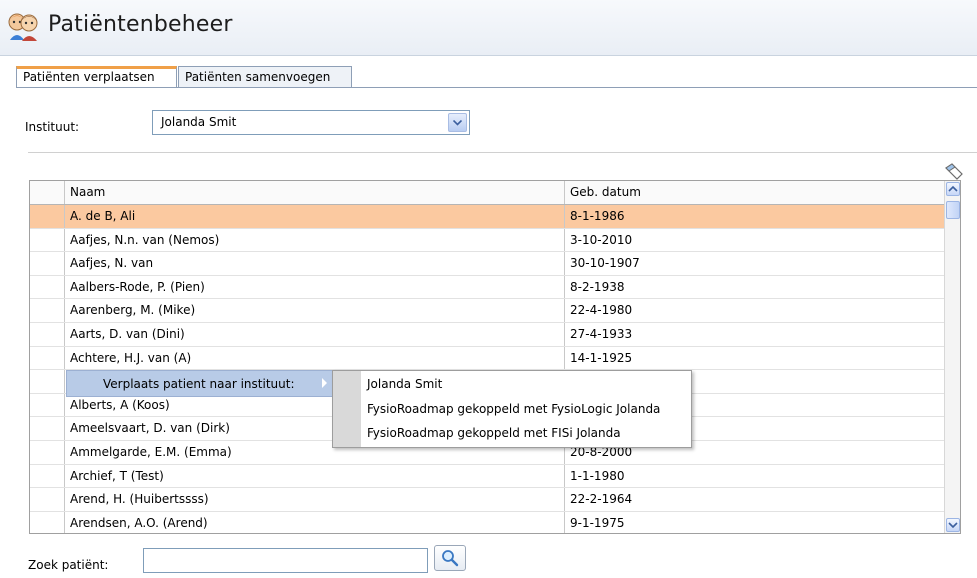  What do you see at coordinates (502, 152) in the screenshot?
I see `separator` at bounding box center [502, 152].